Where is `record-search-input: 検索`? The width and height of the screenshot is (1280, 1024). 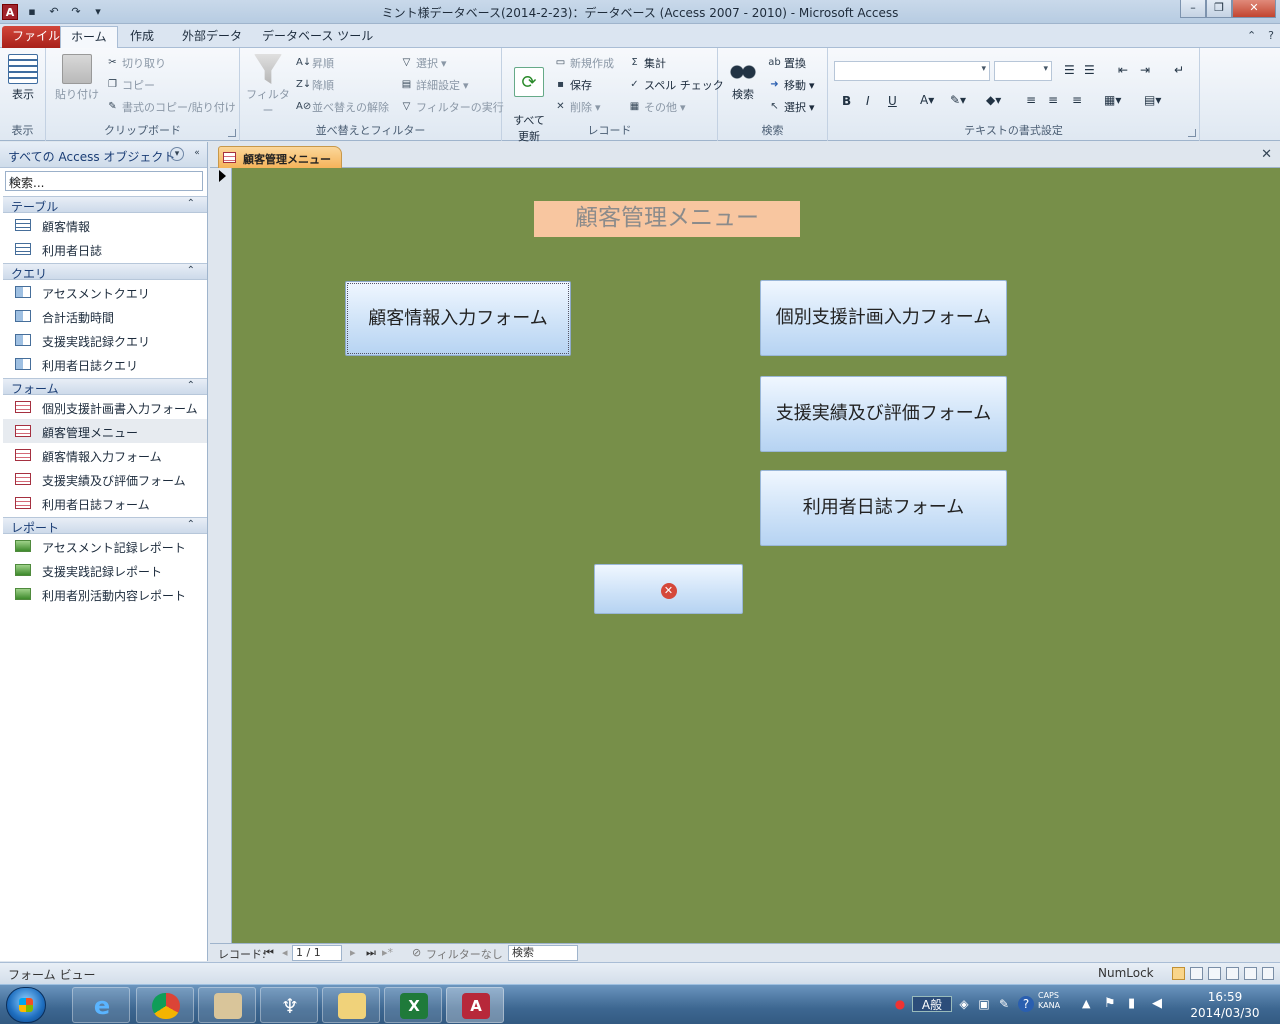 record-search-input: 検索 is located at coordinates (543, 953).